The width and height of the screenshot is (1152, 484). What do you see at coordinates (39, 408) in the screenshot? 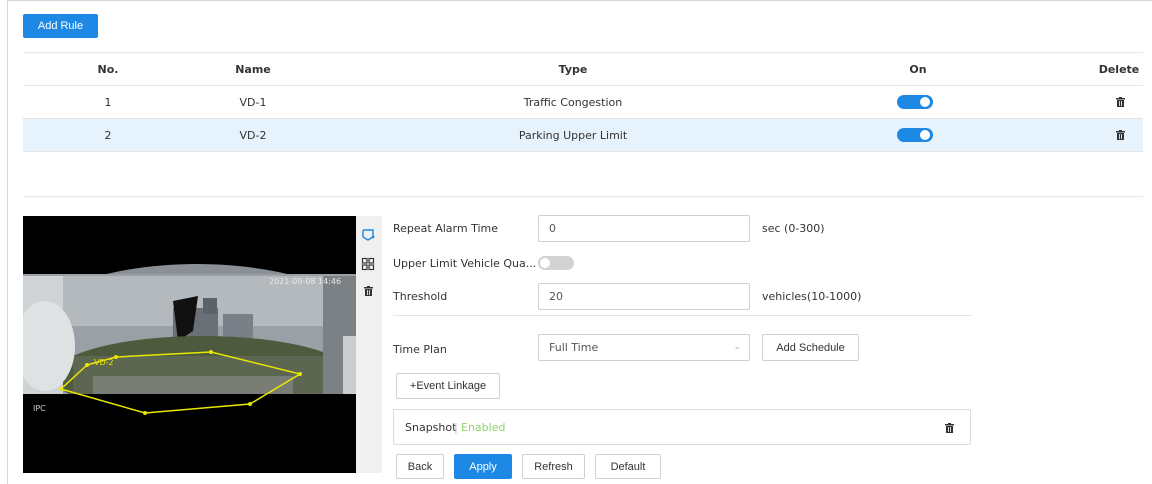
I see `video-channel-label: IPC` at bounding box center [39, 408].